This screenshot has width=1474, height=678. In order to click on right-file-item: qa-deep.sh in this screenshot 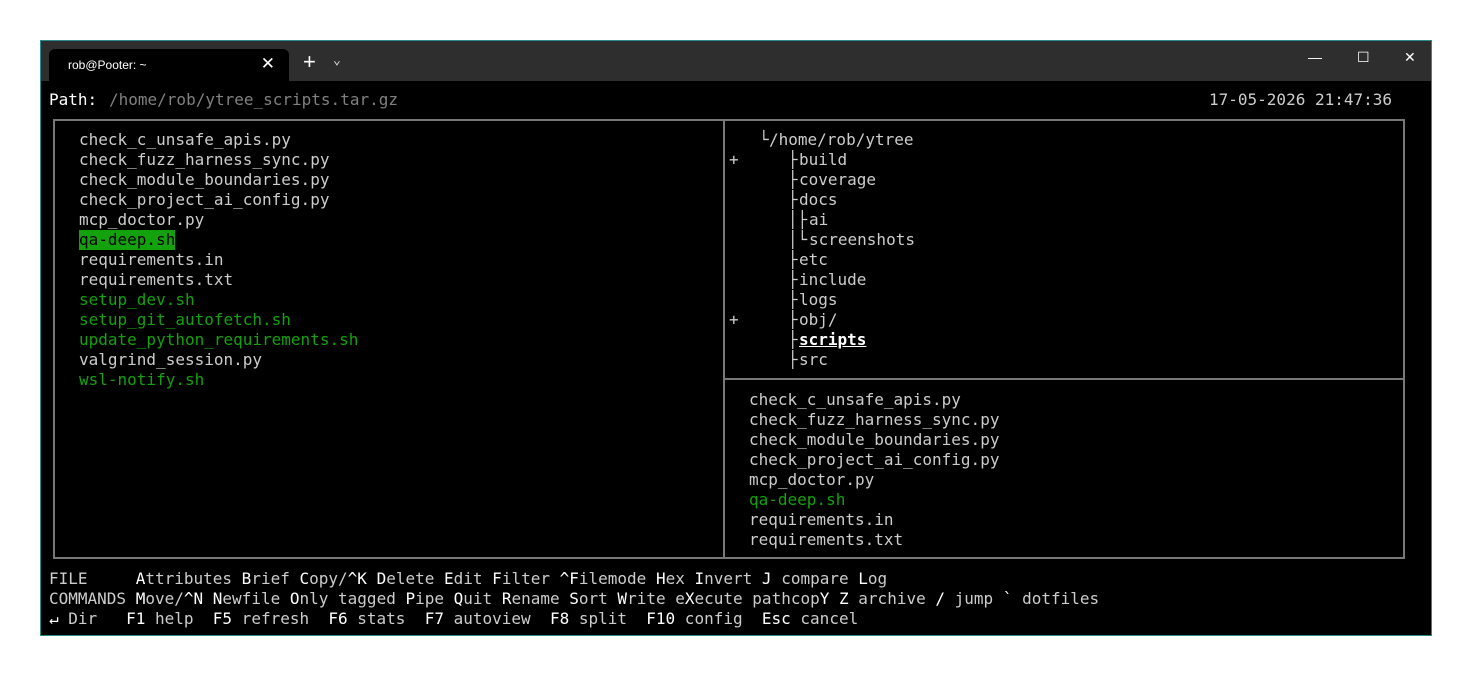, I will do `click(797, 500)`.